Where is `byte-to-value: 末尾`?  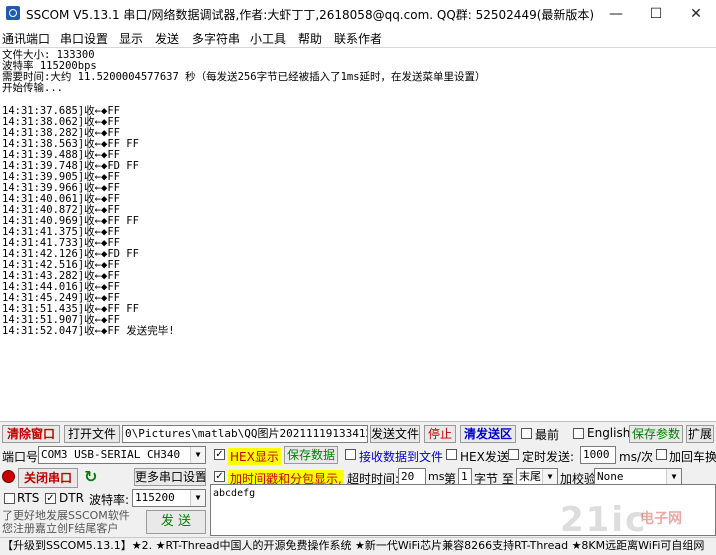
byte-to-value: 末尾 is located at coordinates (530, 476).